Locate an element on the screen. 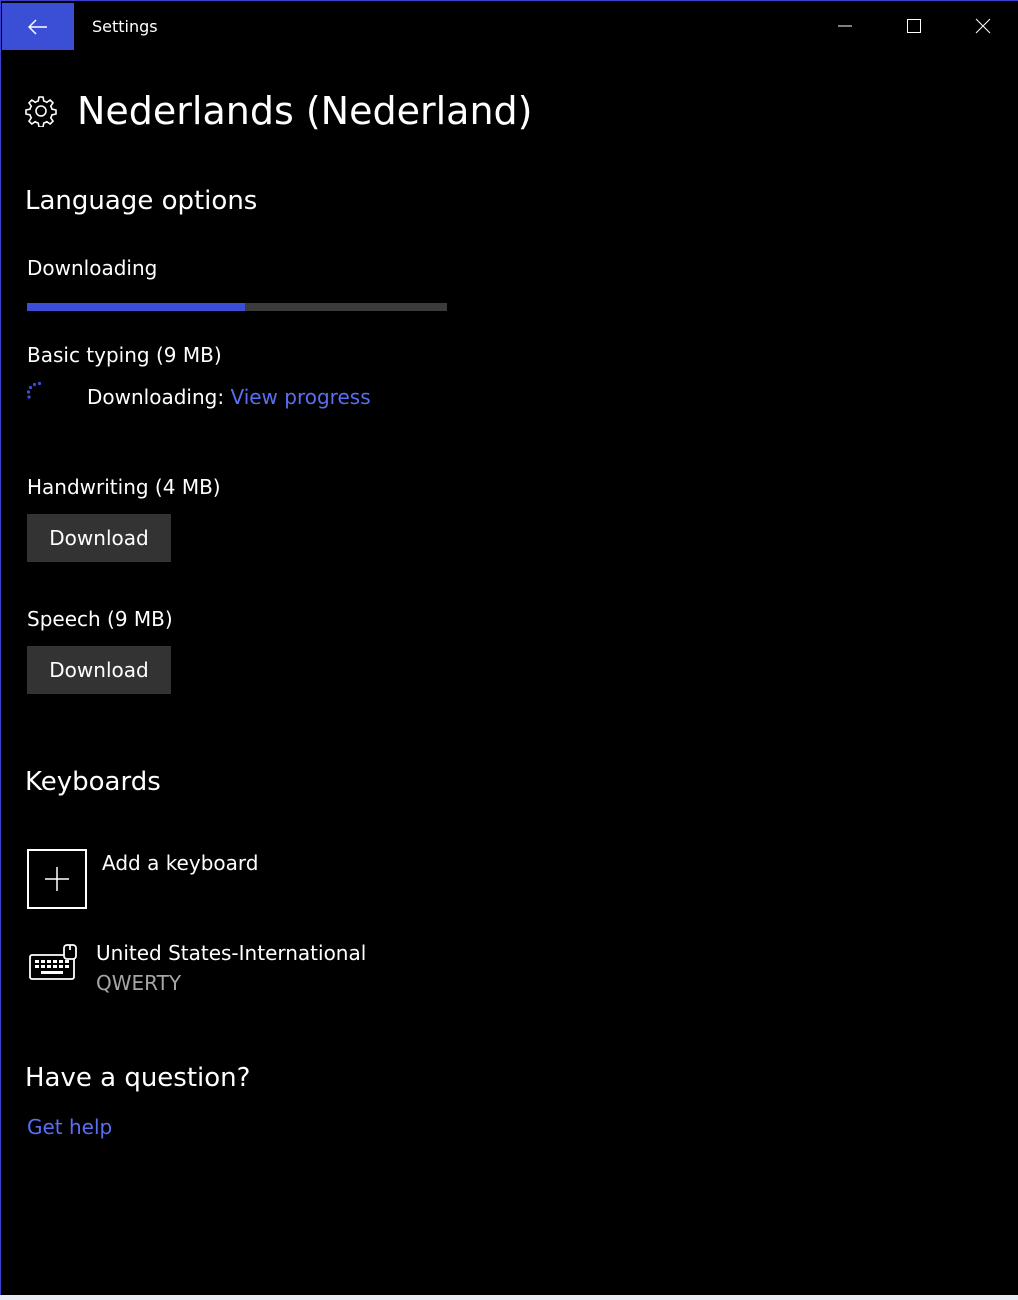 Image resolution: width=1018 pixels, height=1300 pixels. arrow-left-icon is located at coordinates (37, 26).